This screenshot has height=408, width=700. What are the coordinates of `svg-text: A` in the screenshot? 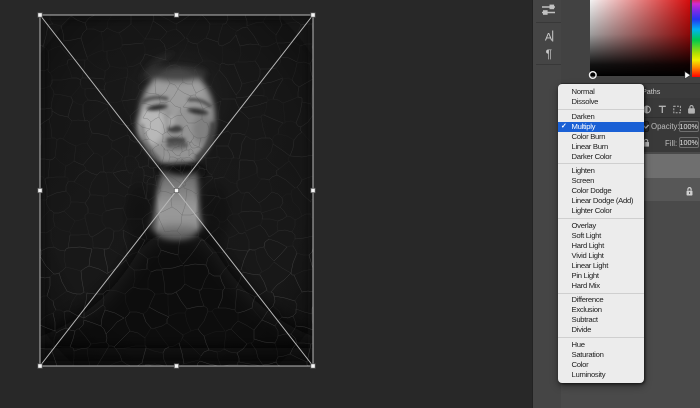 It's located at (549, 38).